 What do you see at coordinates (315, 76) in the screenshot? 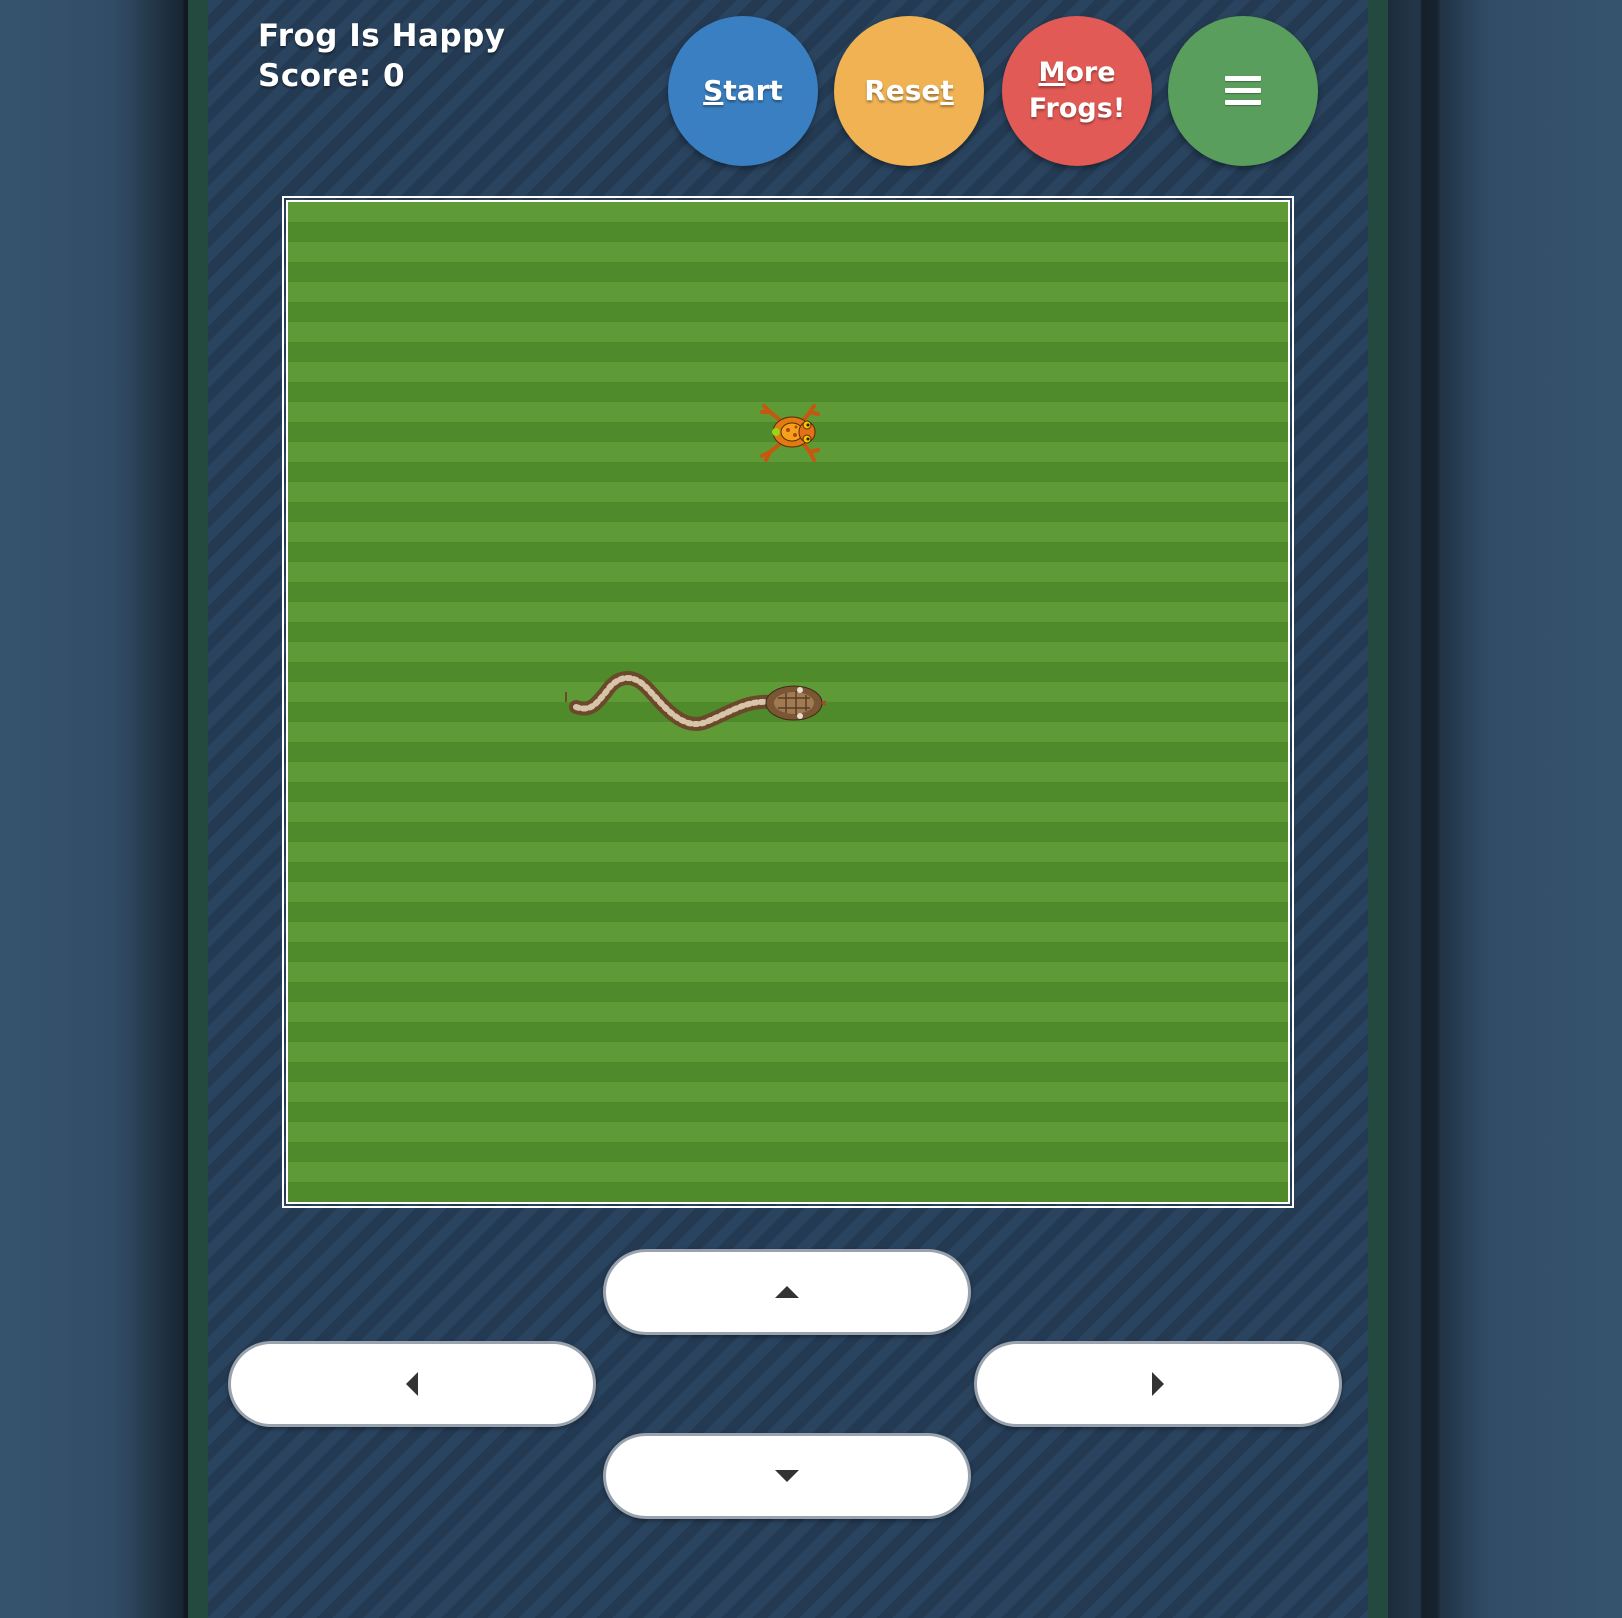
I see `score-label: Score:` at bounding box center [315, 76].